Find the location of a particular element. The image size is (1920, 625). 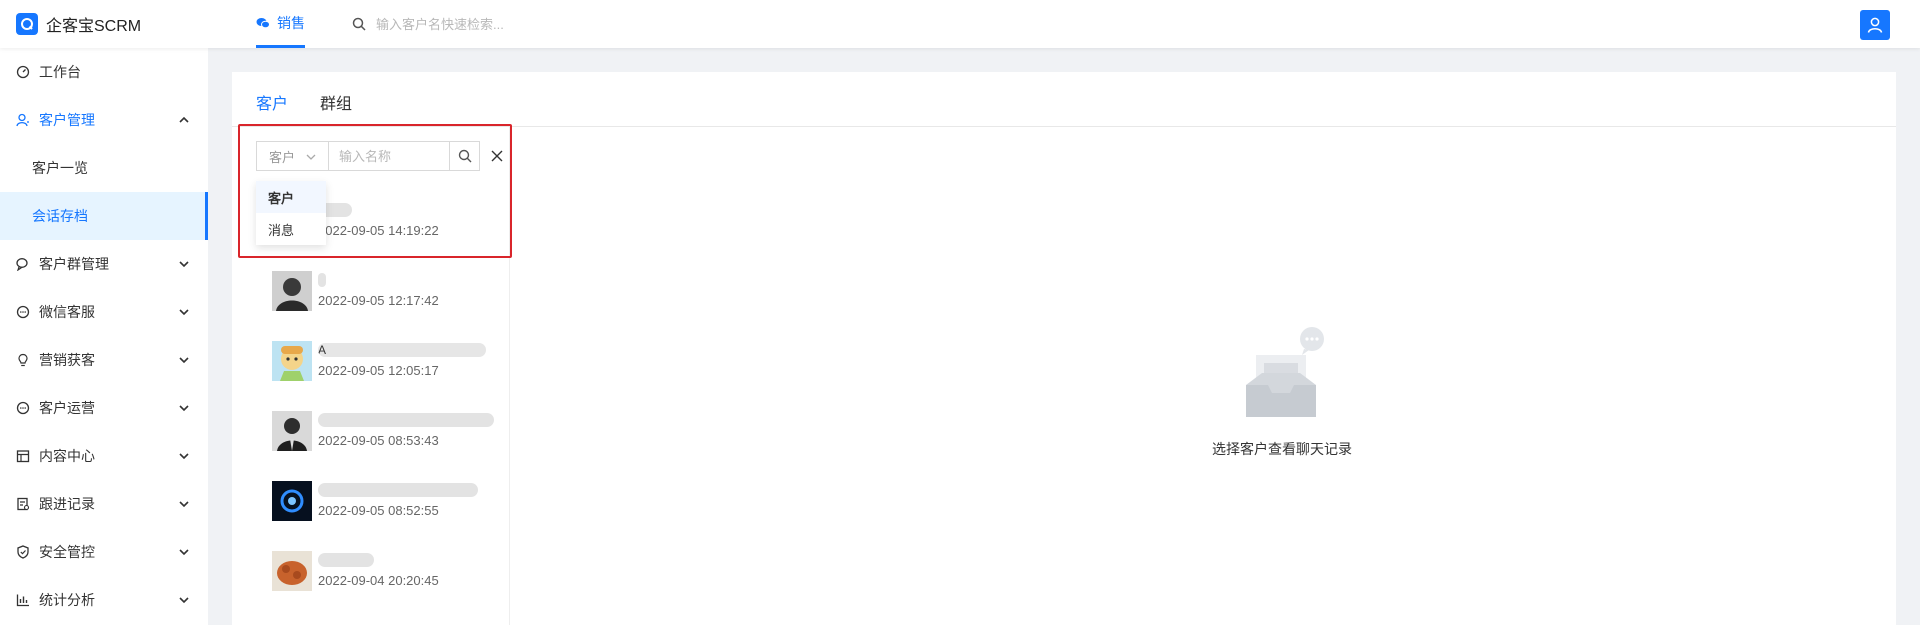

user-icon is located at coordinates (1875, 25).